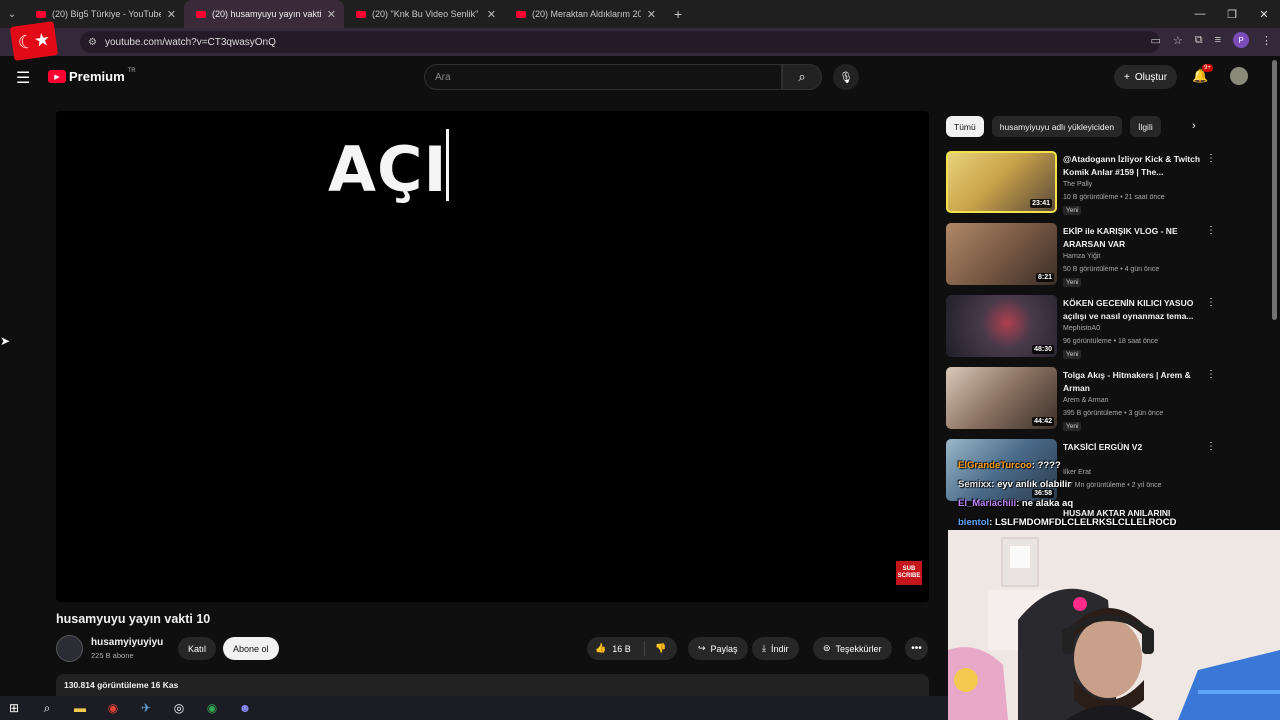 This screenshot has height=720, width=1280. What do you see at coordinates (245, 708) in the screenshot?
I see `discord-icon: ☻` at bounding box center [245, 708].